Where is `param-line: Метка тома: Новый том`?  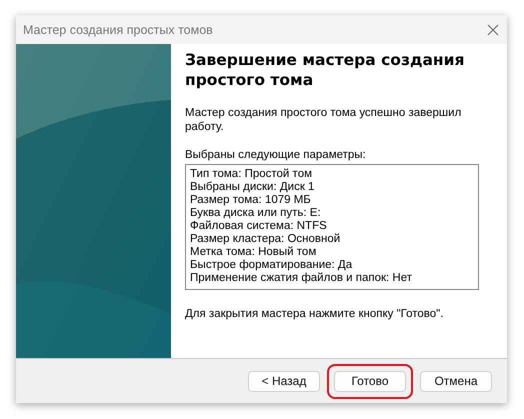 param-line: Метка тома: Новый том is located at coordinates (254, 252).